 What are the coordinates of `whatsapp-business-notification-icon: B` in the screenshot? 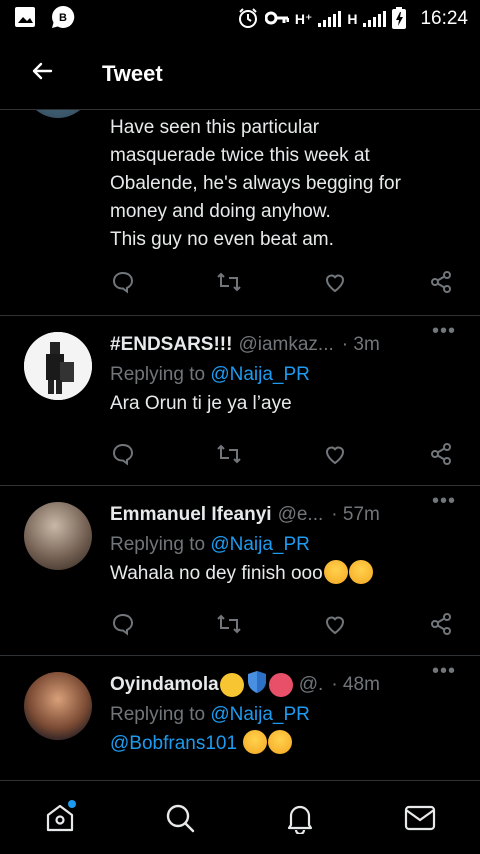 It's located at (63, 19).